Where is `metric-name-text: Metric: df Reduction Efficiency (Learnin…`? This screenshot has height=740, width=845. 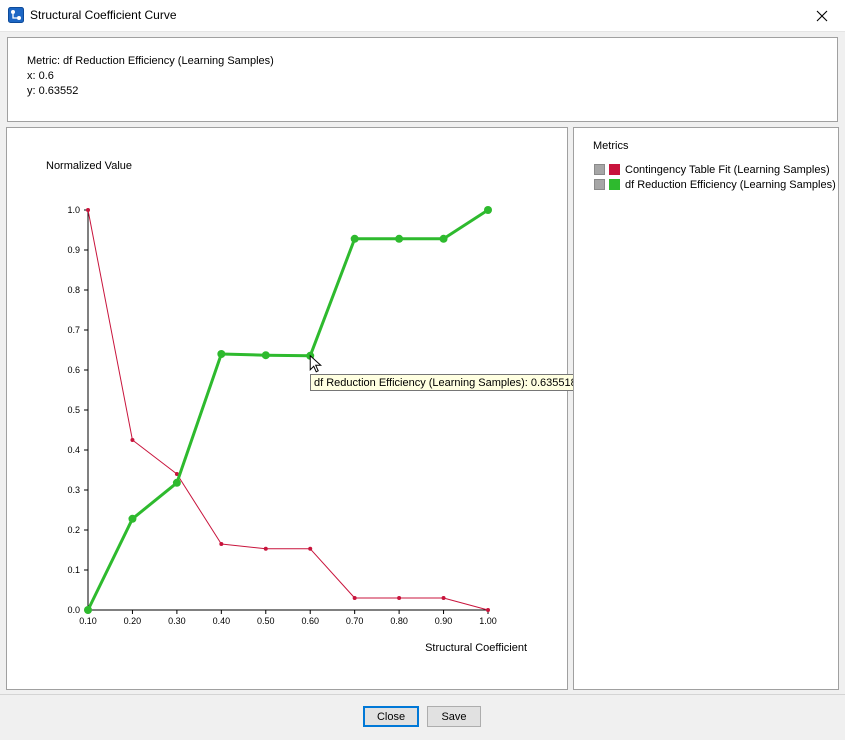
metric-name-text: Metric: df Reduction Efficiency (Learnin… is located at coordinates (150, 61).